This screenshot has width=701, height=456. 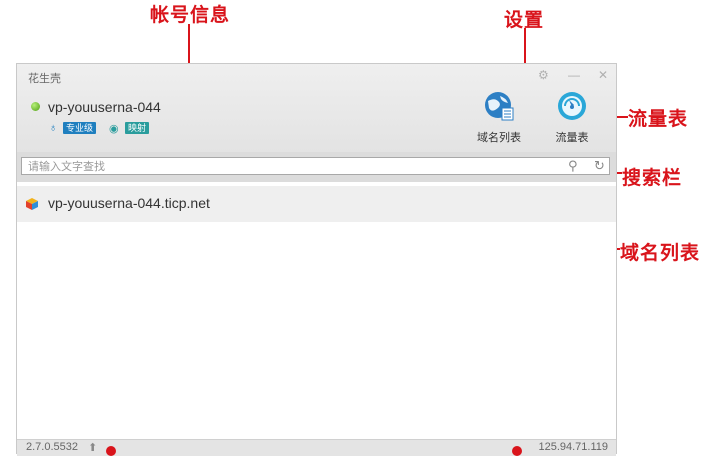 What do you see at coordinates (80, 128) in the screenshot?
I see `level-badge: 专业级` at bounding box center [80, 128].